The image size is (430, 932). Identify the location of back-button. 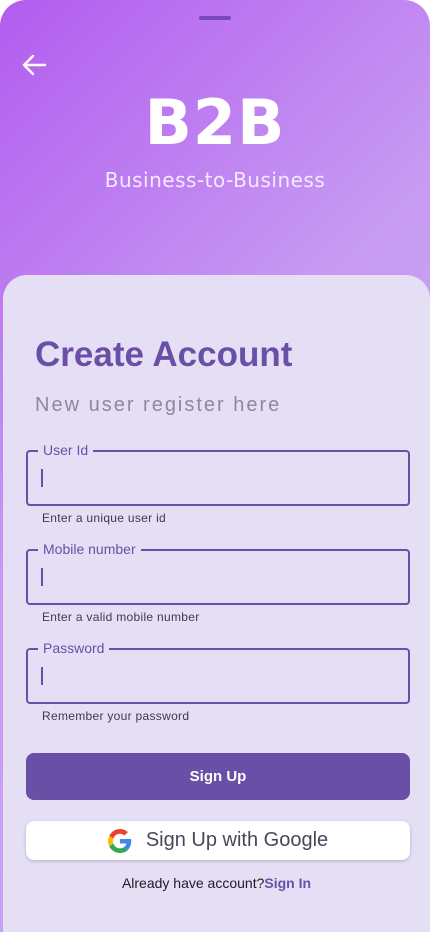
(34, 65).